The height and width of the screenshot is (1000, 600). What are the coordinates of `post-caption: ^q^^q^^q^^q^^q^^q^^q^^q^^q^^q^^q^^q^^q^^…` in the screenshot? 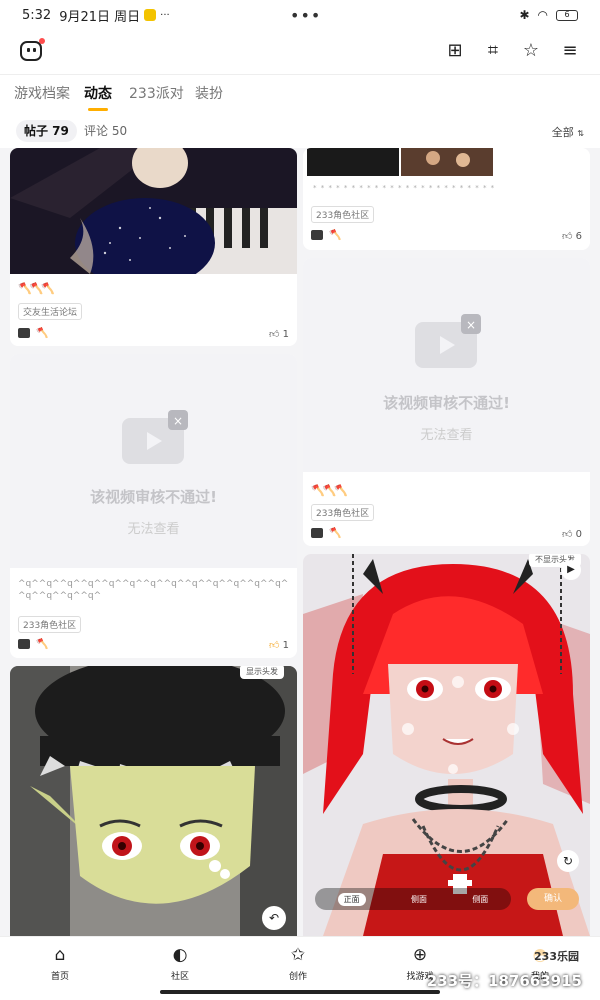 It's located at (153, 590).